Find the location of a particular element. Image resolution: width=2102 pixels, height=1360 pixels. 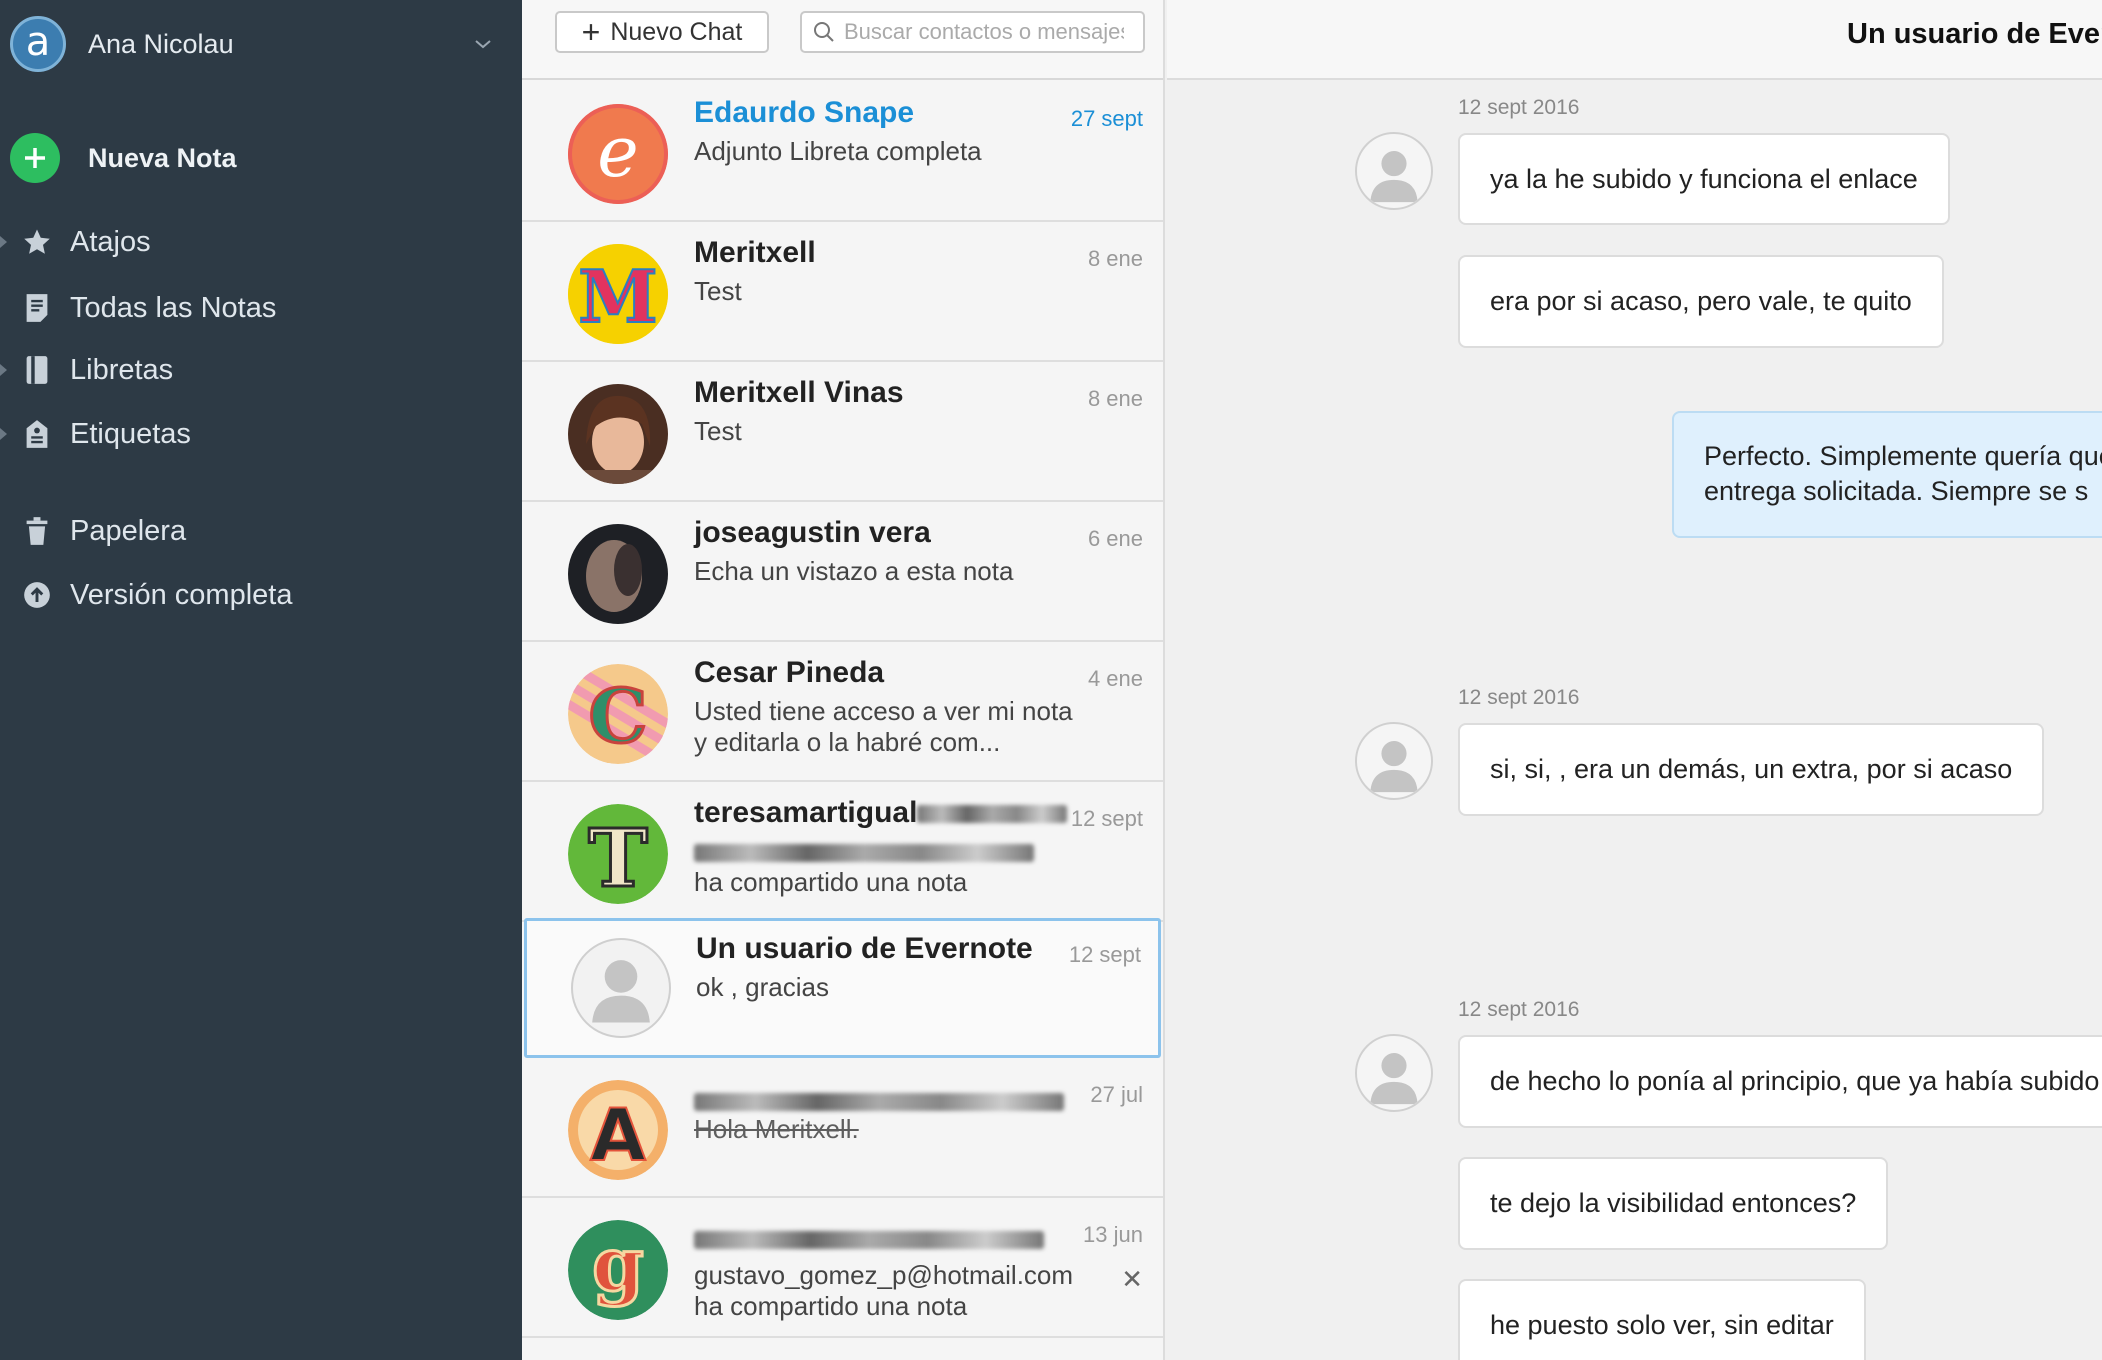

new-chat-button: + Nuevo Chat is located at coordinates (662, 32).